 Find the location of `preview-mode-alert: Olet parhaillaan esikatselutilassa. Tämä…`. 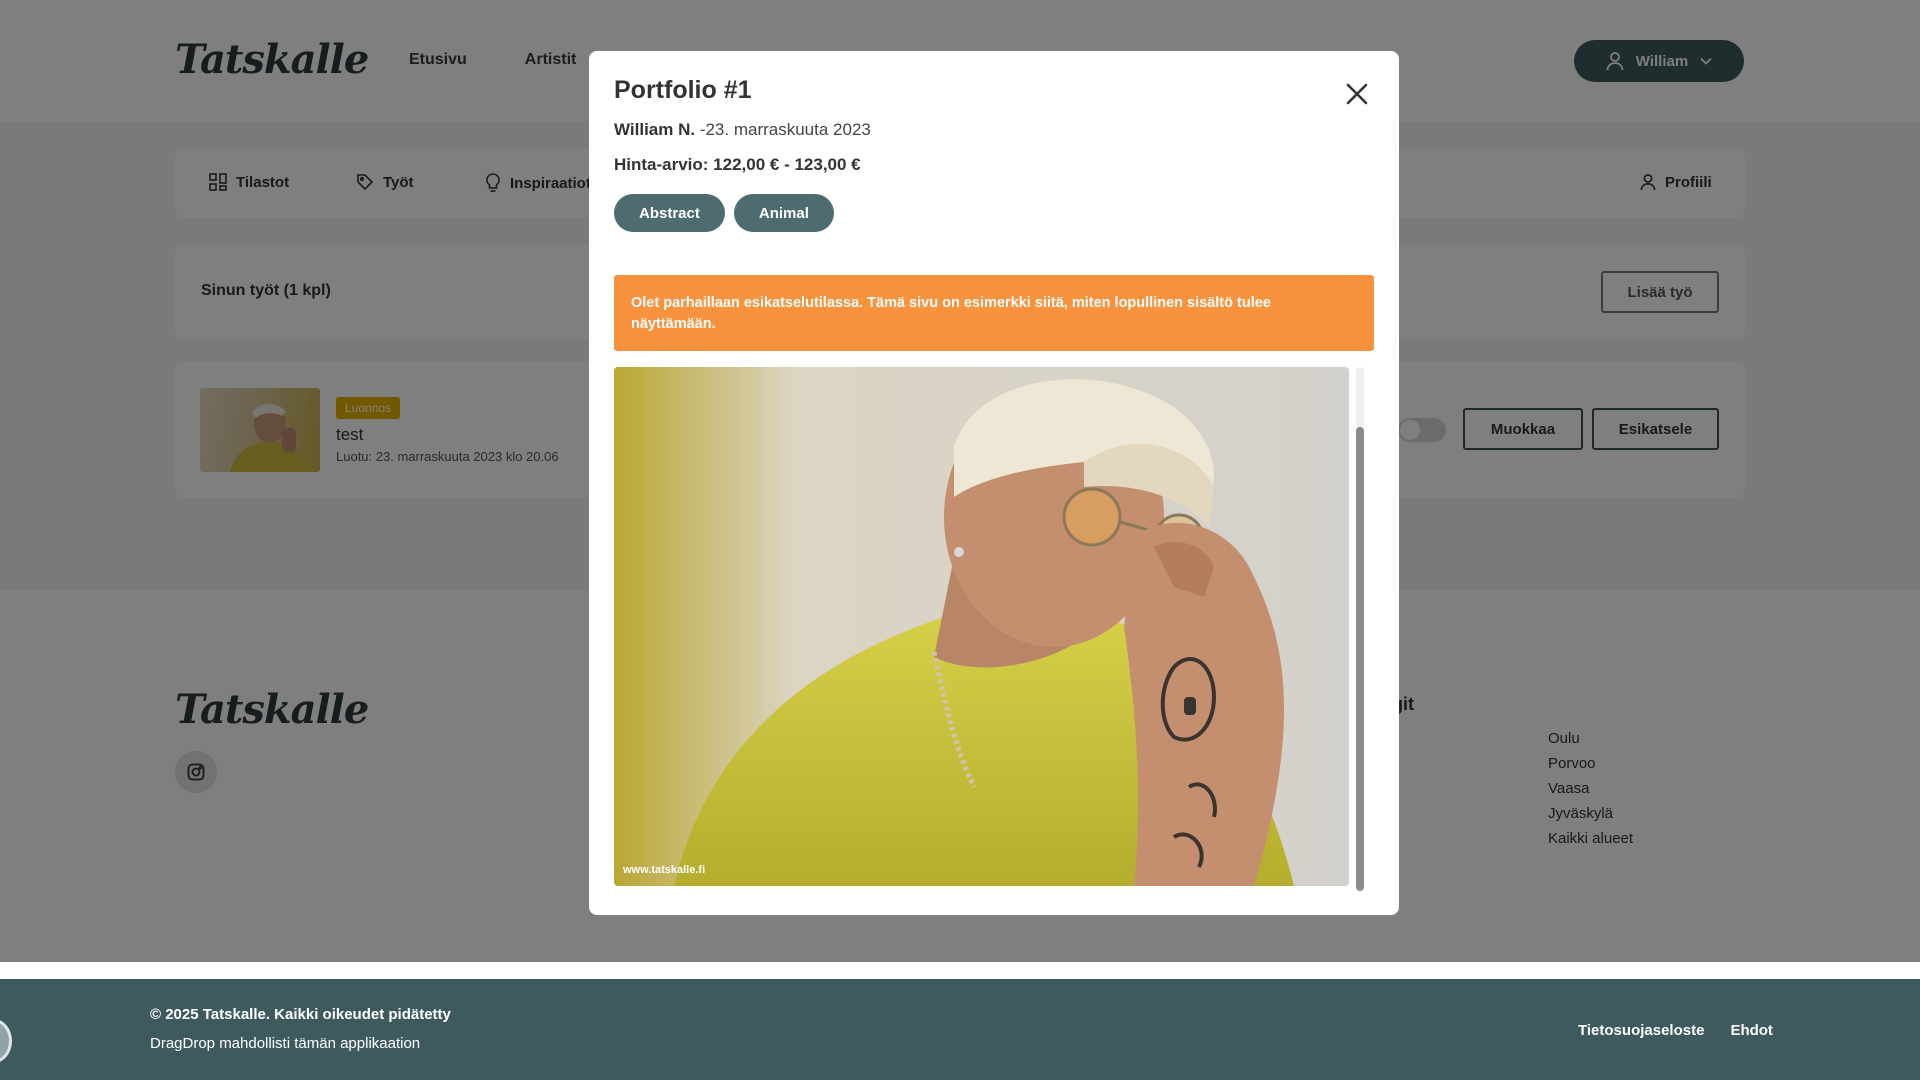

preview-mode-alert: Olet parhaillaan esikatselutilassa. Tämä… is located at coordinates (994, 313).